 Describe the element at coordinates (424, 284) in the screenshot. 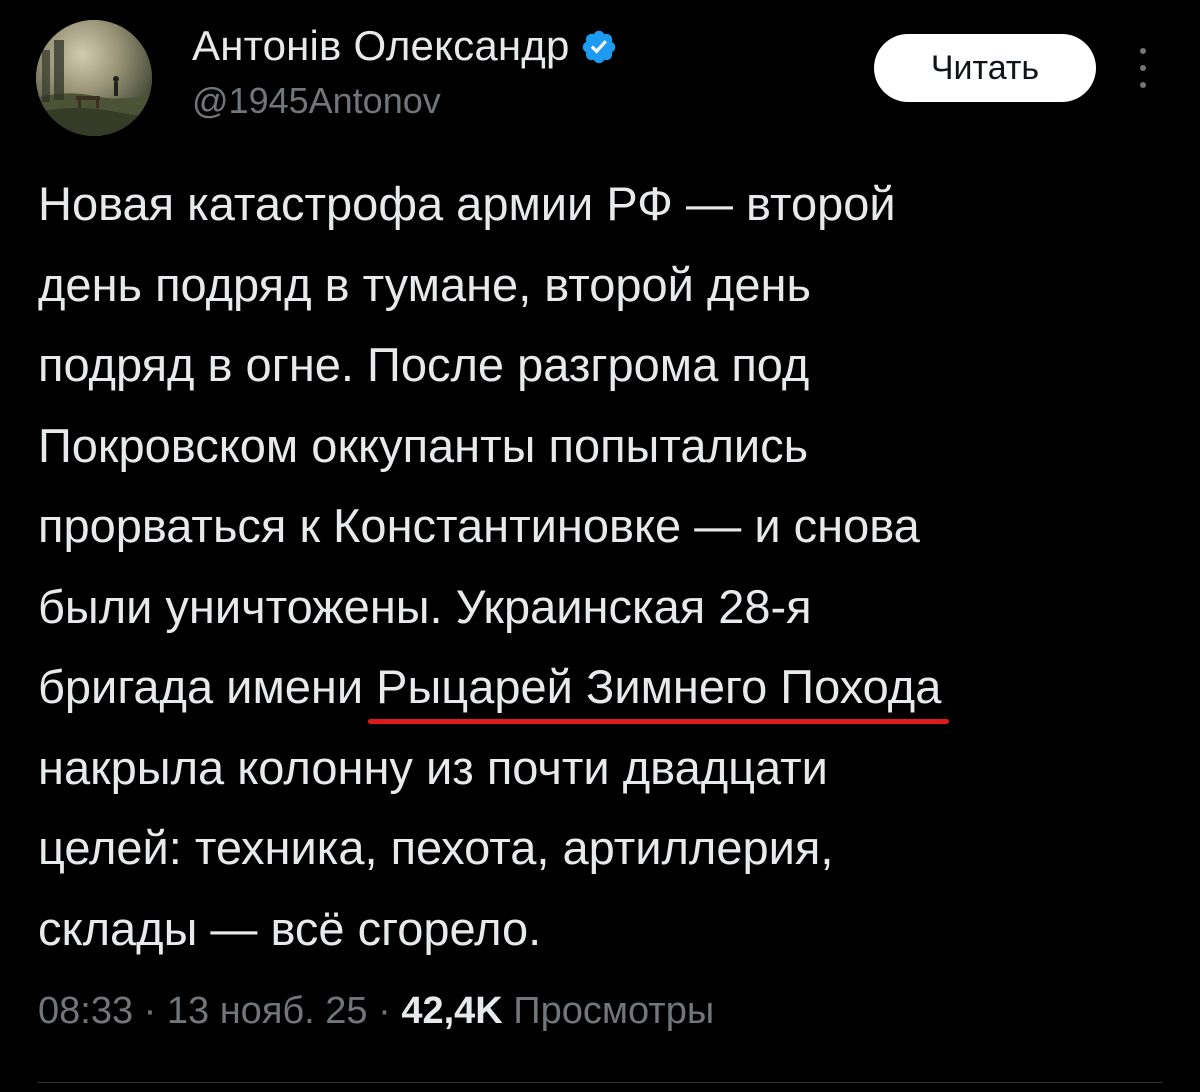

I see `post-line: день подряд в тумане, второй день` at that location.